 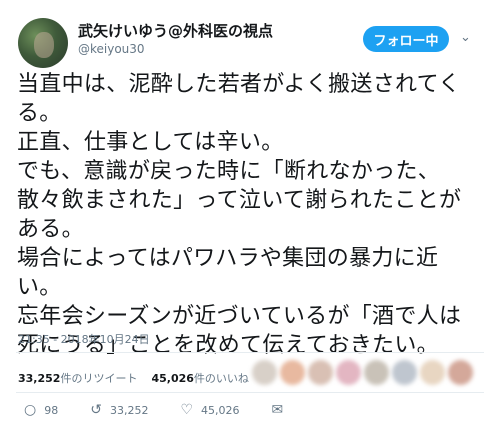 I want to click on tweet-line: ある。, so click(x=50, y=229).